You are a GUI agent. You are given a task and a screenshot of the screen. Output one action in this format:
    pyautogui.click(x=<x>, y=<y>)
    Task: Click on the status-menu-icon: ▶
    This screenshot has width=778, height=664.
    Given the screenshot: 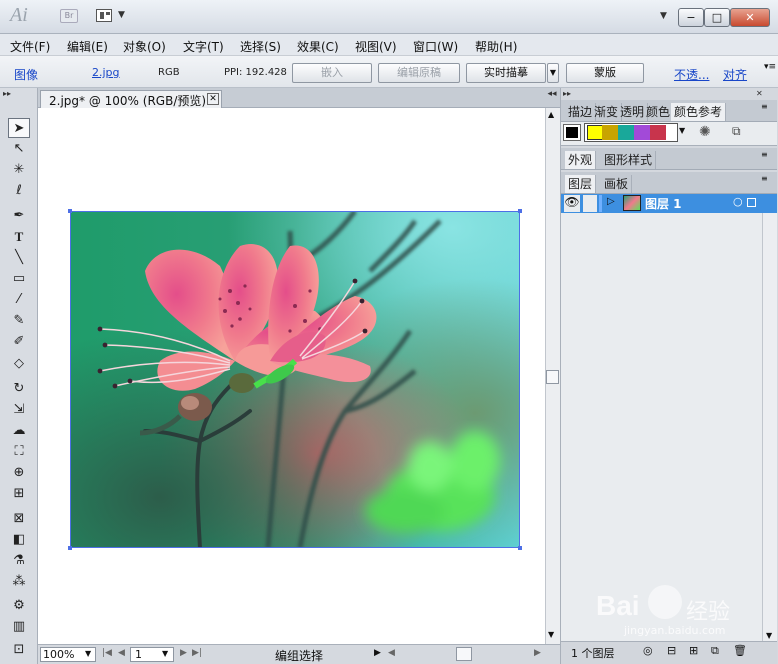 What is the action you would take?
    pyautogui.click(x=377, y=653)
    